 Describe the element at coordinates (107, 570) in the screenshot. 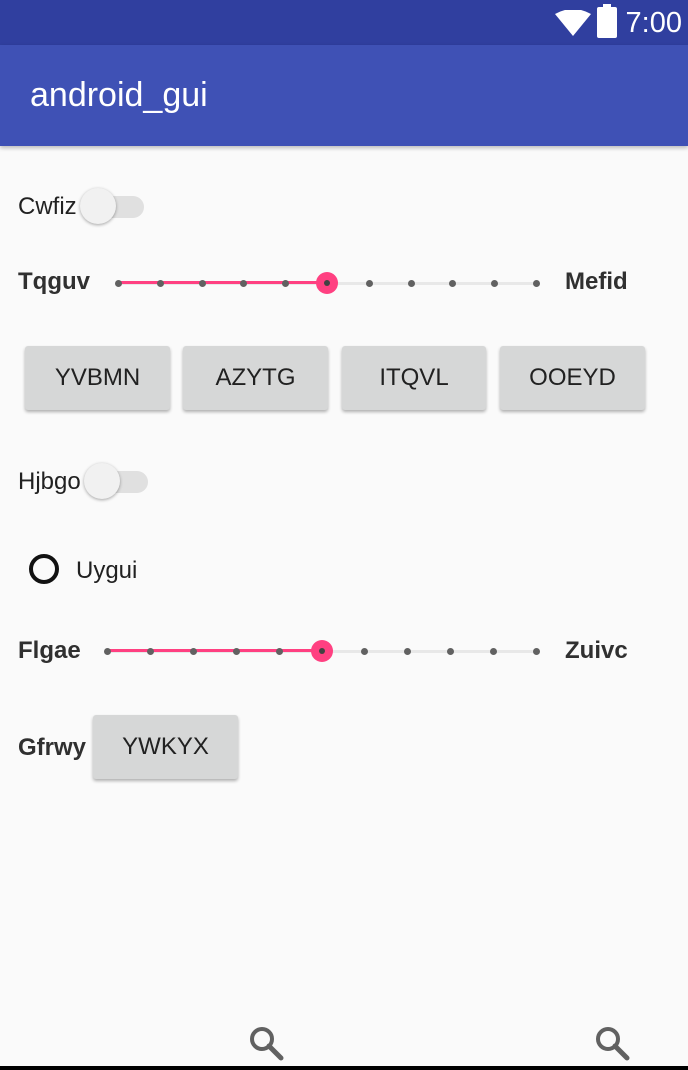

I see `radio-uygui-label: Uygui` at that location.